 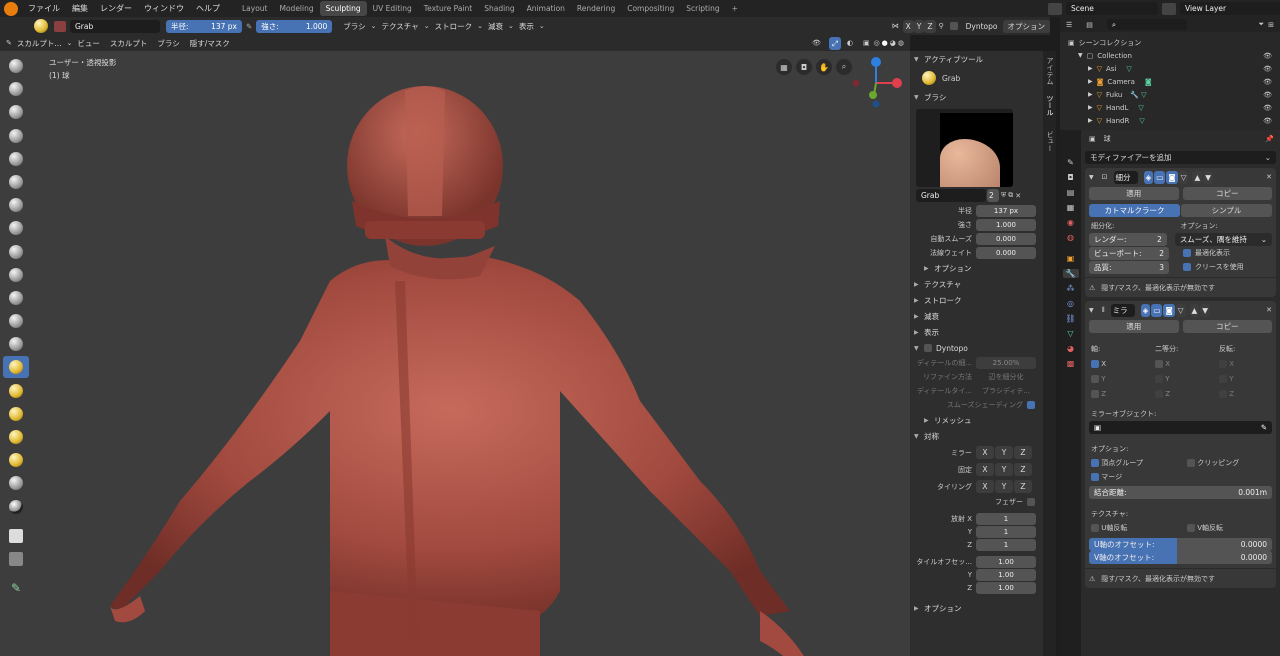 I want to click on subsurf-copy-button: コピー, so click(x=1227, y=193).